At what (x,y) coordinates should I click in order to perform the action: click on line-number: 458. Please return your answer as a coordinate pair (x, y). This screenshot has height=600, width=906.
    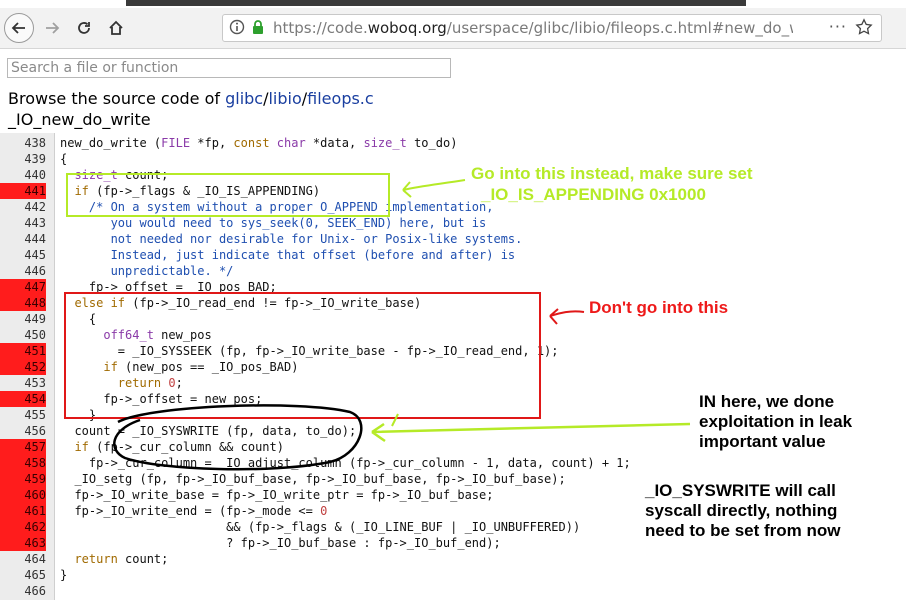
    Looking at the image, I should click on (23, 463).